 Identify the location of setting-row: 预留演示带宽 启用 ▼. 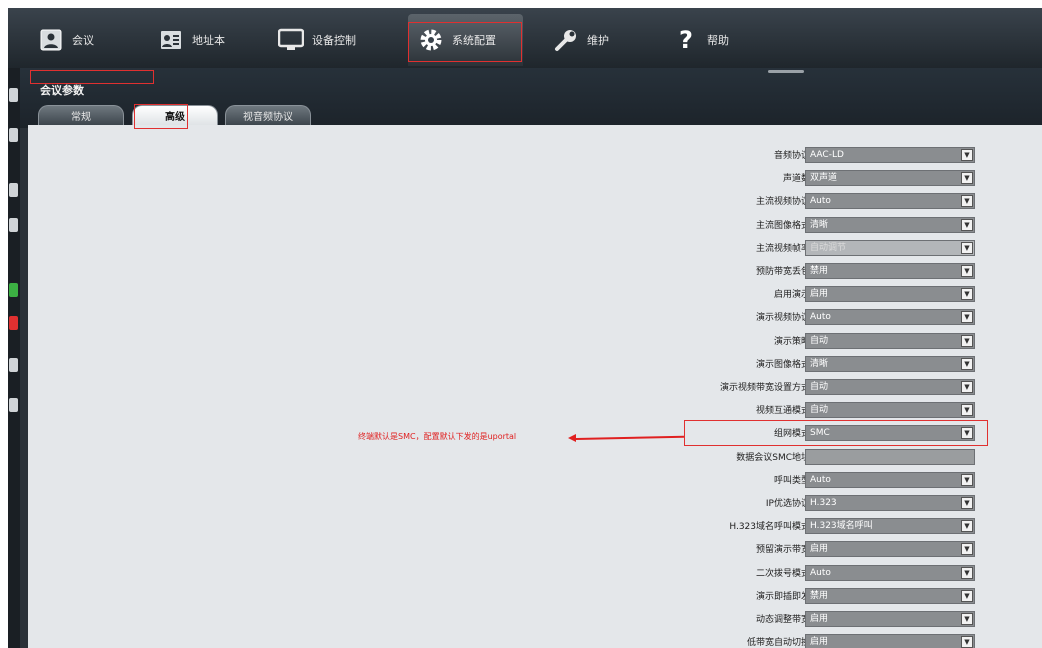
(535, 549).